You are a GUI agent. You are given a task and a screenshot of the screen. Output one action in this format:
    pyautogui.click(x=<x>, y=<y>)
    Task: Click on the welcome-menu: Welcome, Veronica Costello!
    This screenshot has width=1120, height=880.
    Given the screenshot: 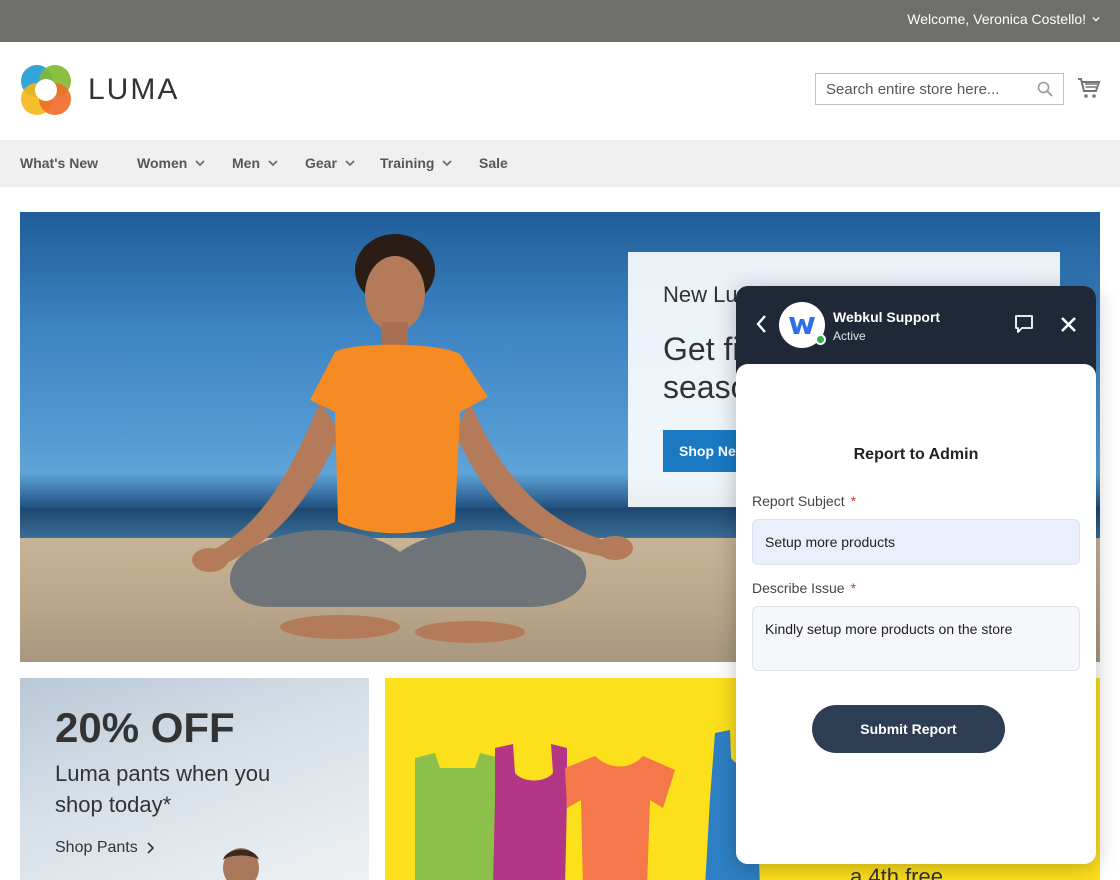 What is the action you would take?
    pyautogui.click(x=1003, y=19)
    